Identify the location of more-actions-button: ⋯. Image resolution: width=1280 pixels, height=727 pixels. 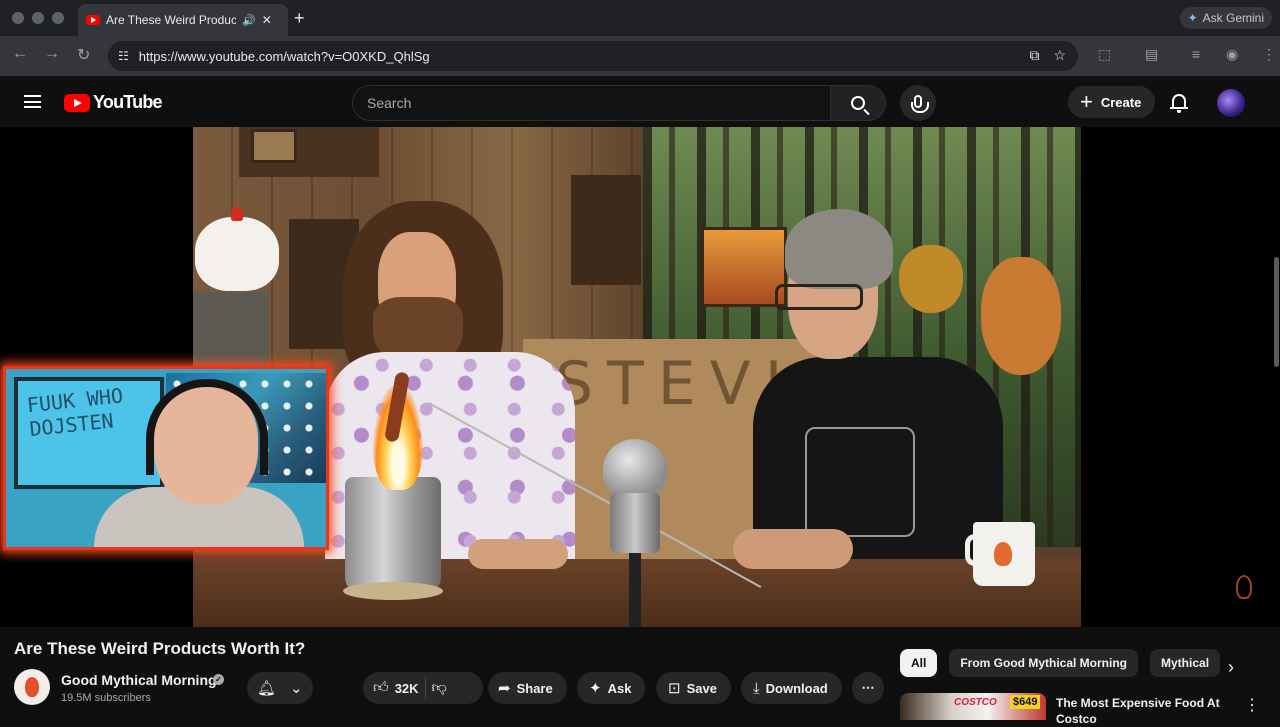
(868, 688).